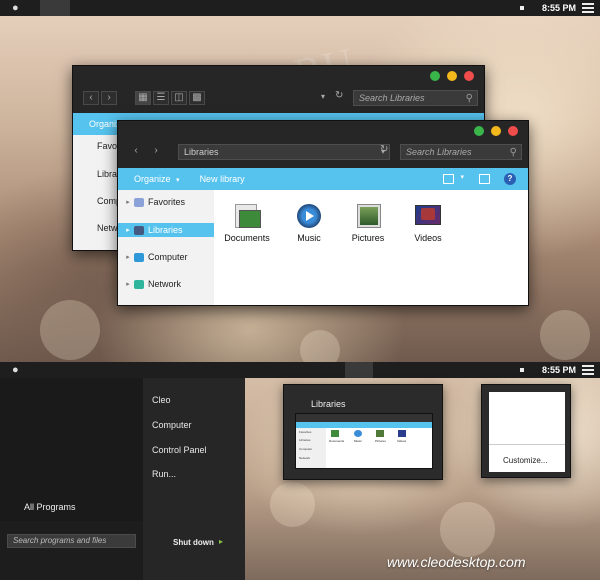 The height and width of the screenshot is (580, 600). I want to click on all-programs-button: All Programs, so click(50, 507).